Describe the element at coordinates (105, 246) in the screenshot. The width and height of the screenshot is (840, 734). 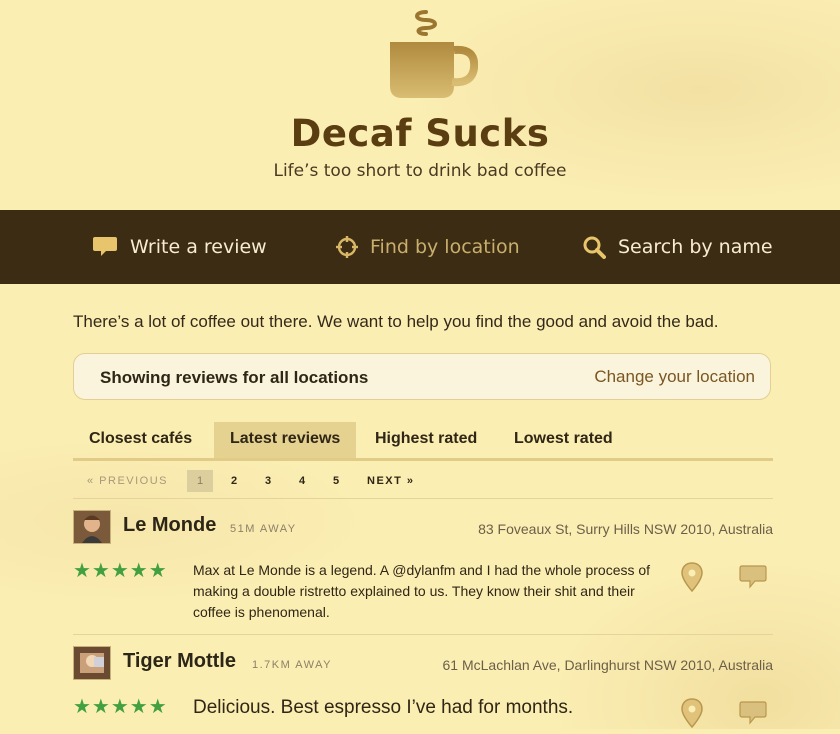
I see `speech-bubble-icon` at that location.